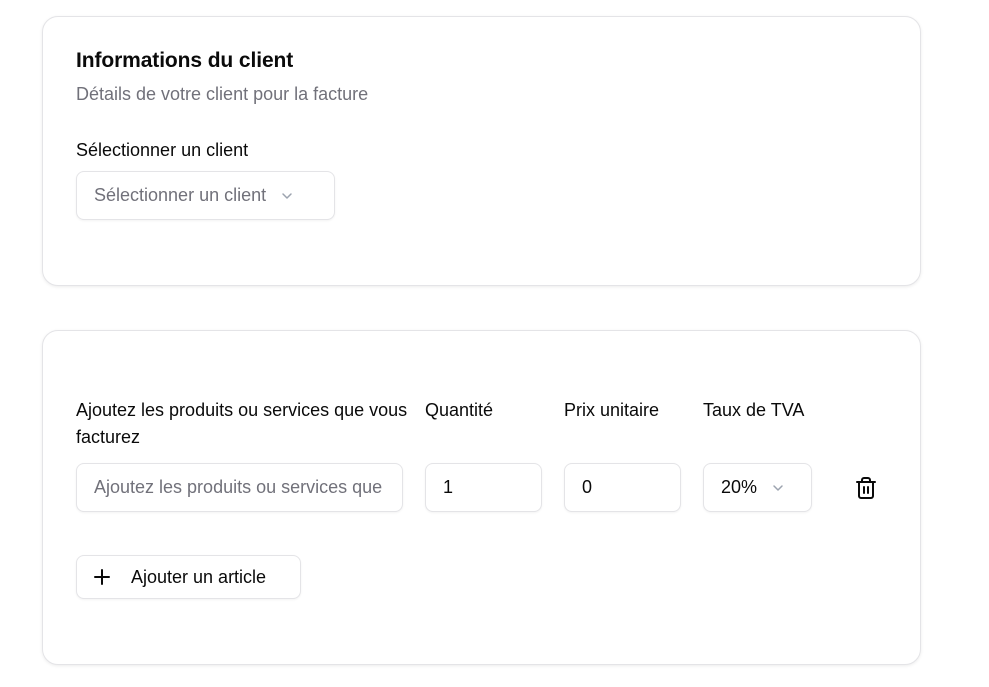 This screenshot has height=687, width=989. Describe the element at coordinates (180, 195) in the screenshot. I see `client-select-placeholder: Sélectionner un client` at that location.